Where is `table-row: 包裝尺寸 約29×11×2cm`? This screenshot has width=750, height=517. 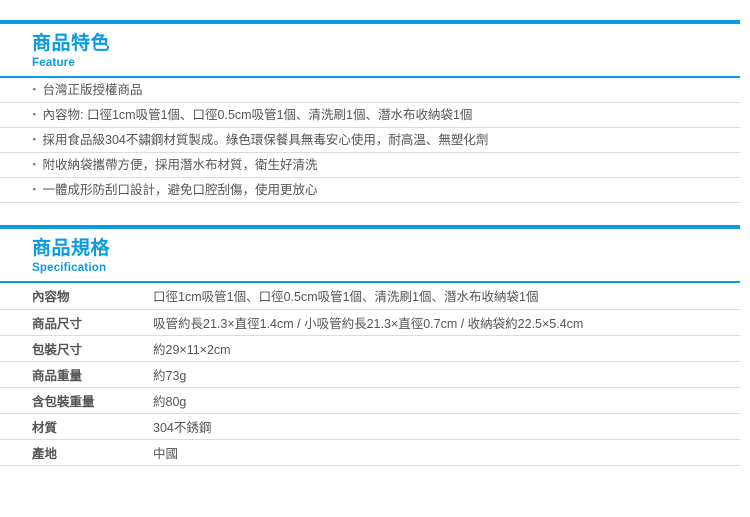 table-row: 包裝尺寸 約29×11×2cm is located at coordinates (370, 348).